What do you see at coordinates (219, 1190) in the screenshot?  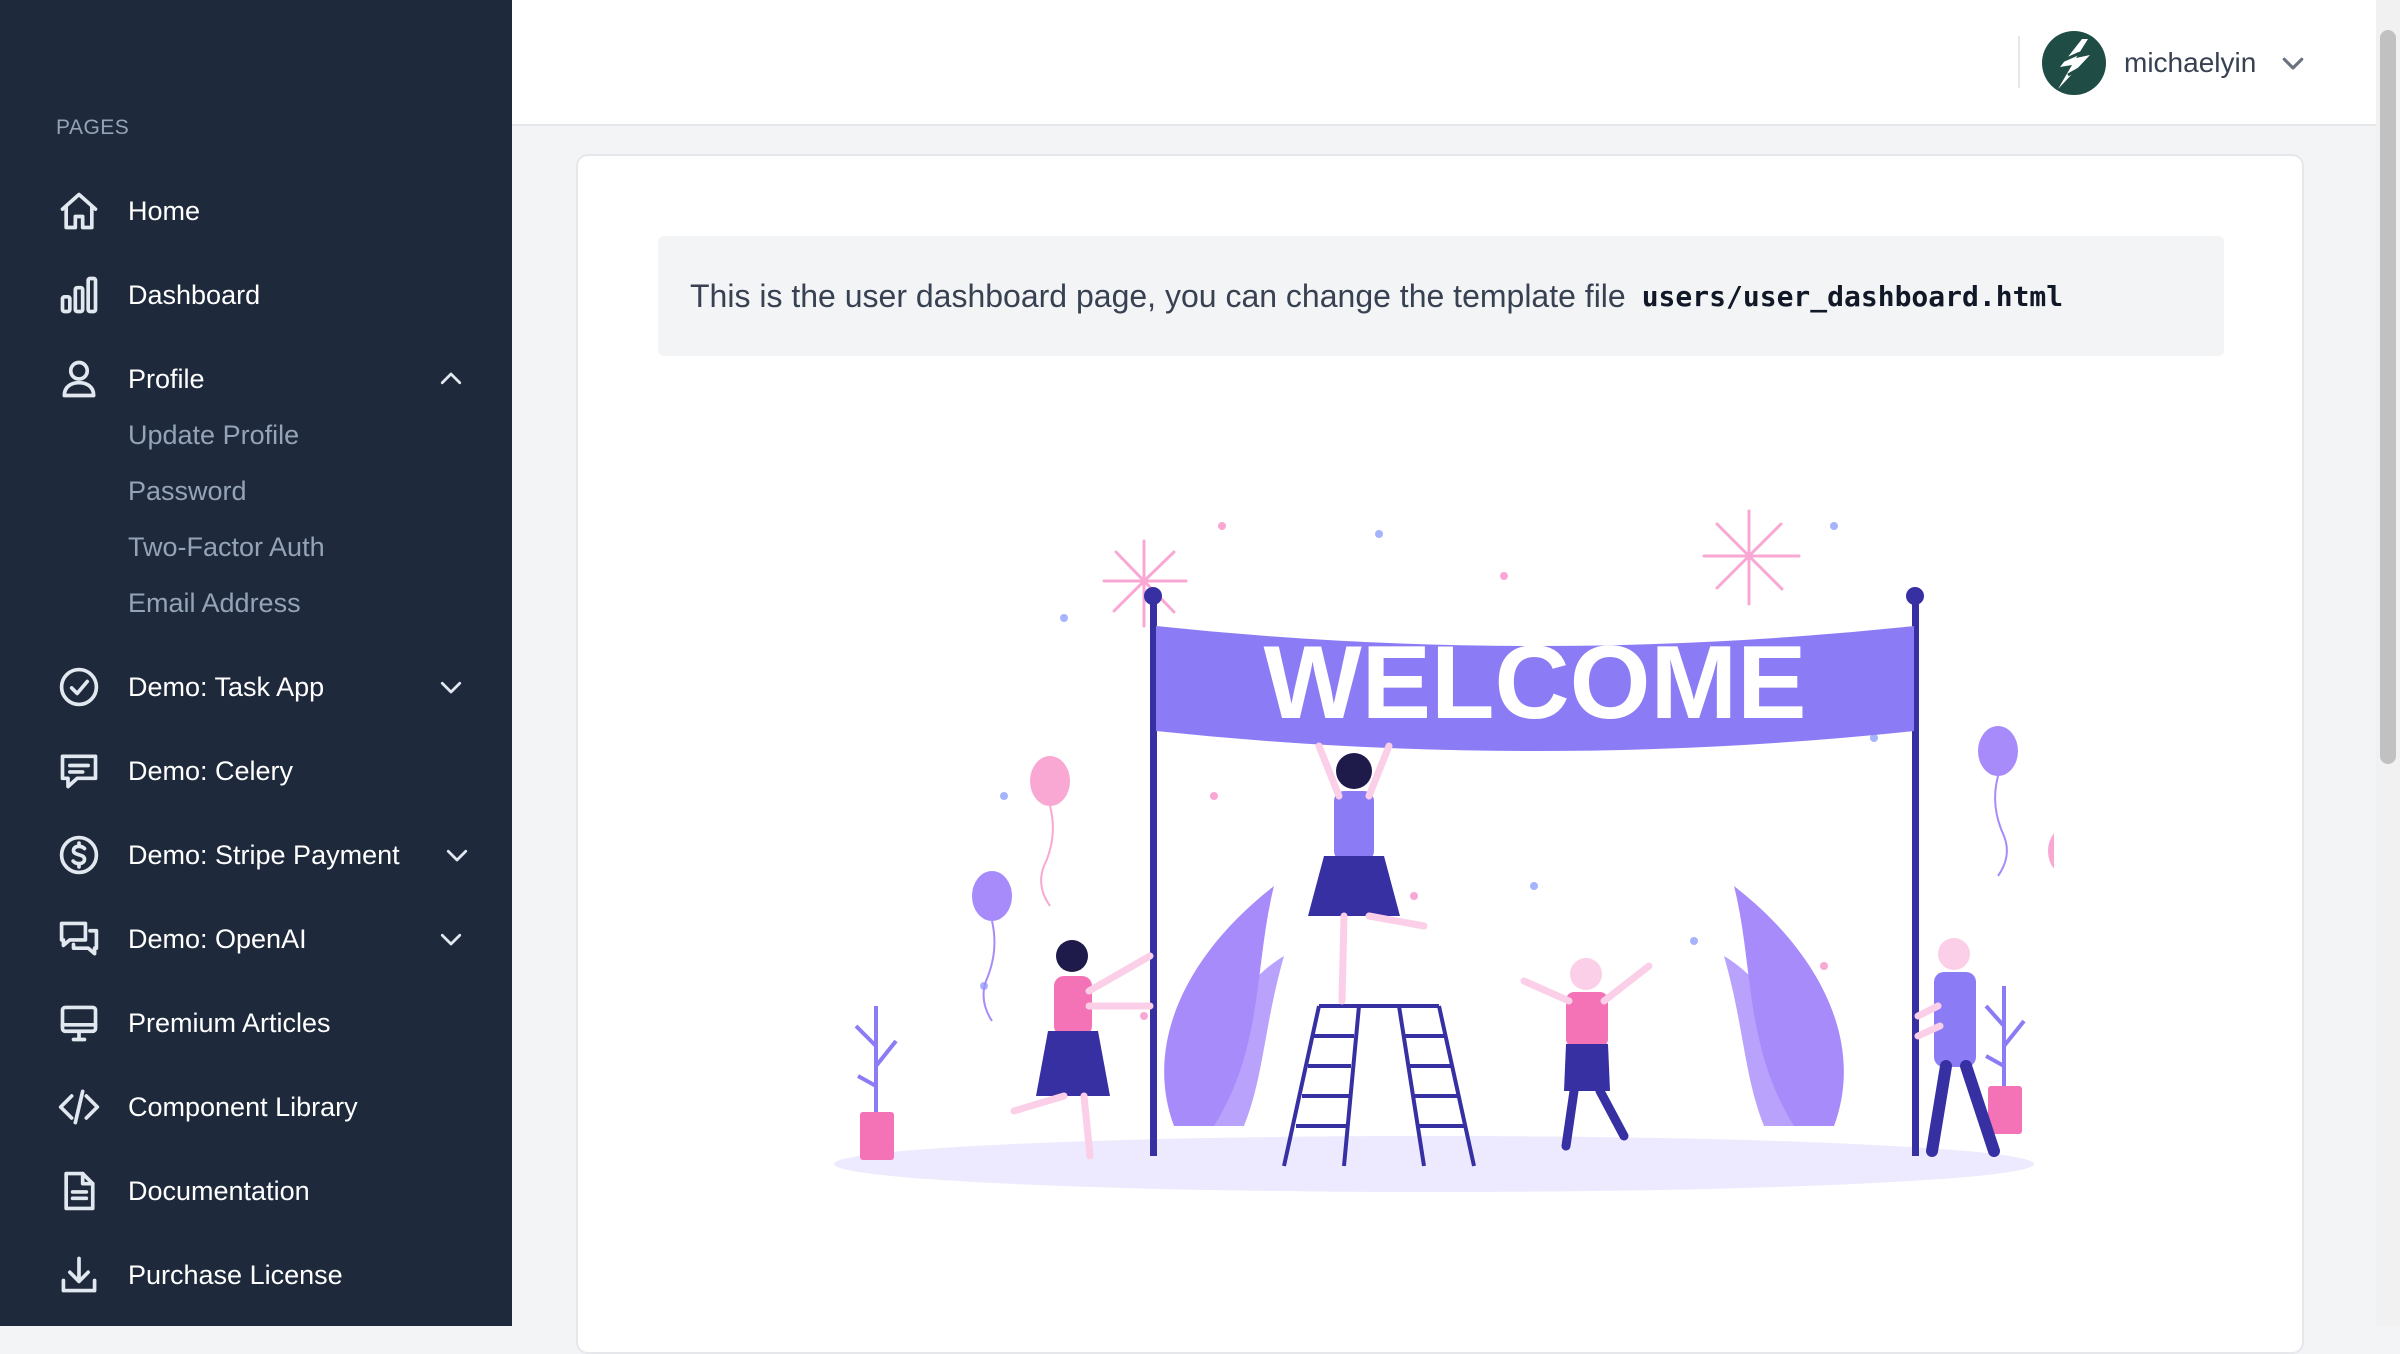 I see `sidebar-item-label: Documentation` at bounding box center [219, 1190].